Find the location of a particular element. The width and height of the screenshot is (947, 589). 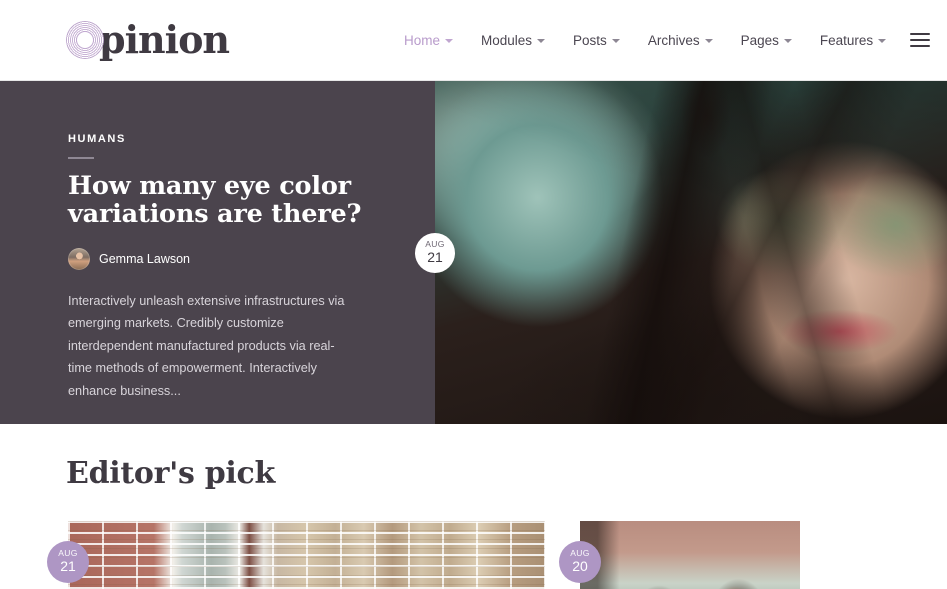

nav-item-archives: Archives is located at coordinates (680, 40).